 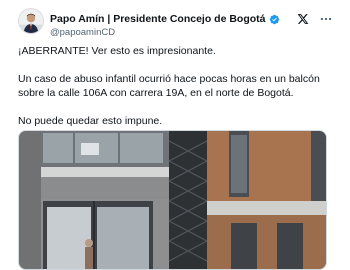 I want to click on more-options-icon, so click(x=326, y=19).